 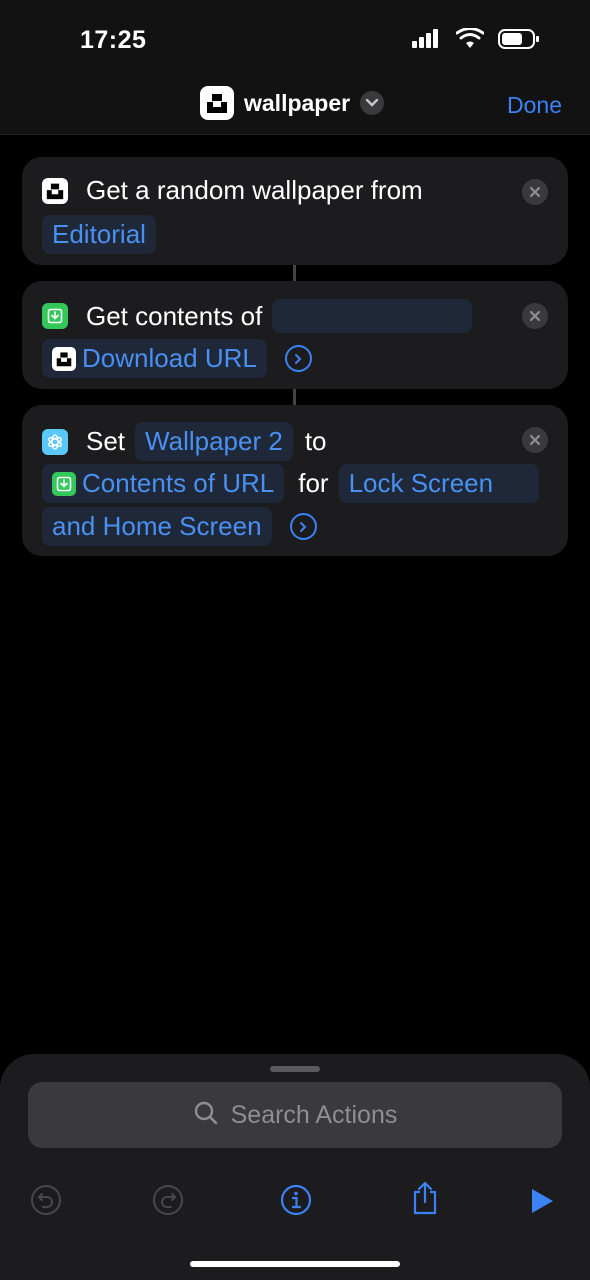 I want to click on cellular-signal-icon, so click(x=427, y=41).